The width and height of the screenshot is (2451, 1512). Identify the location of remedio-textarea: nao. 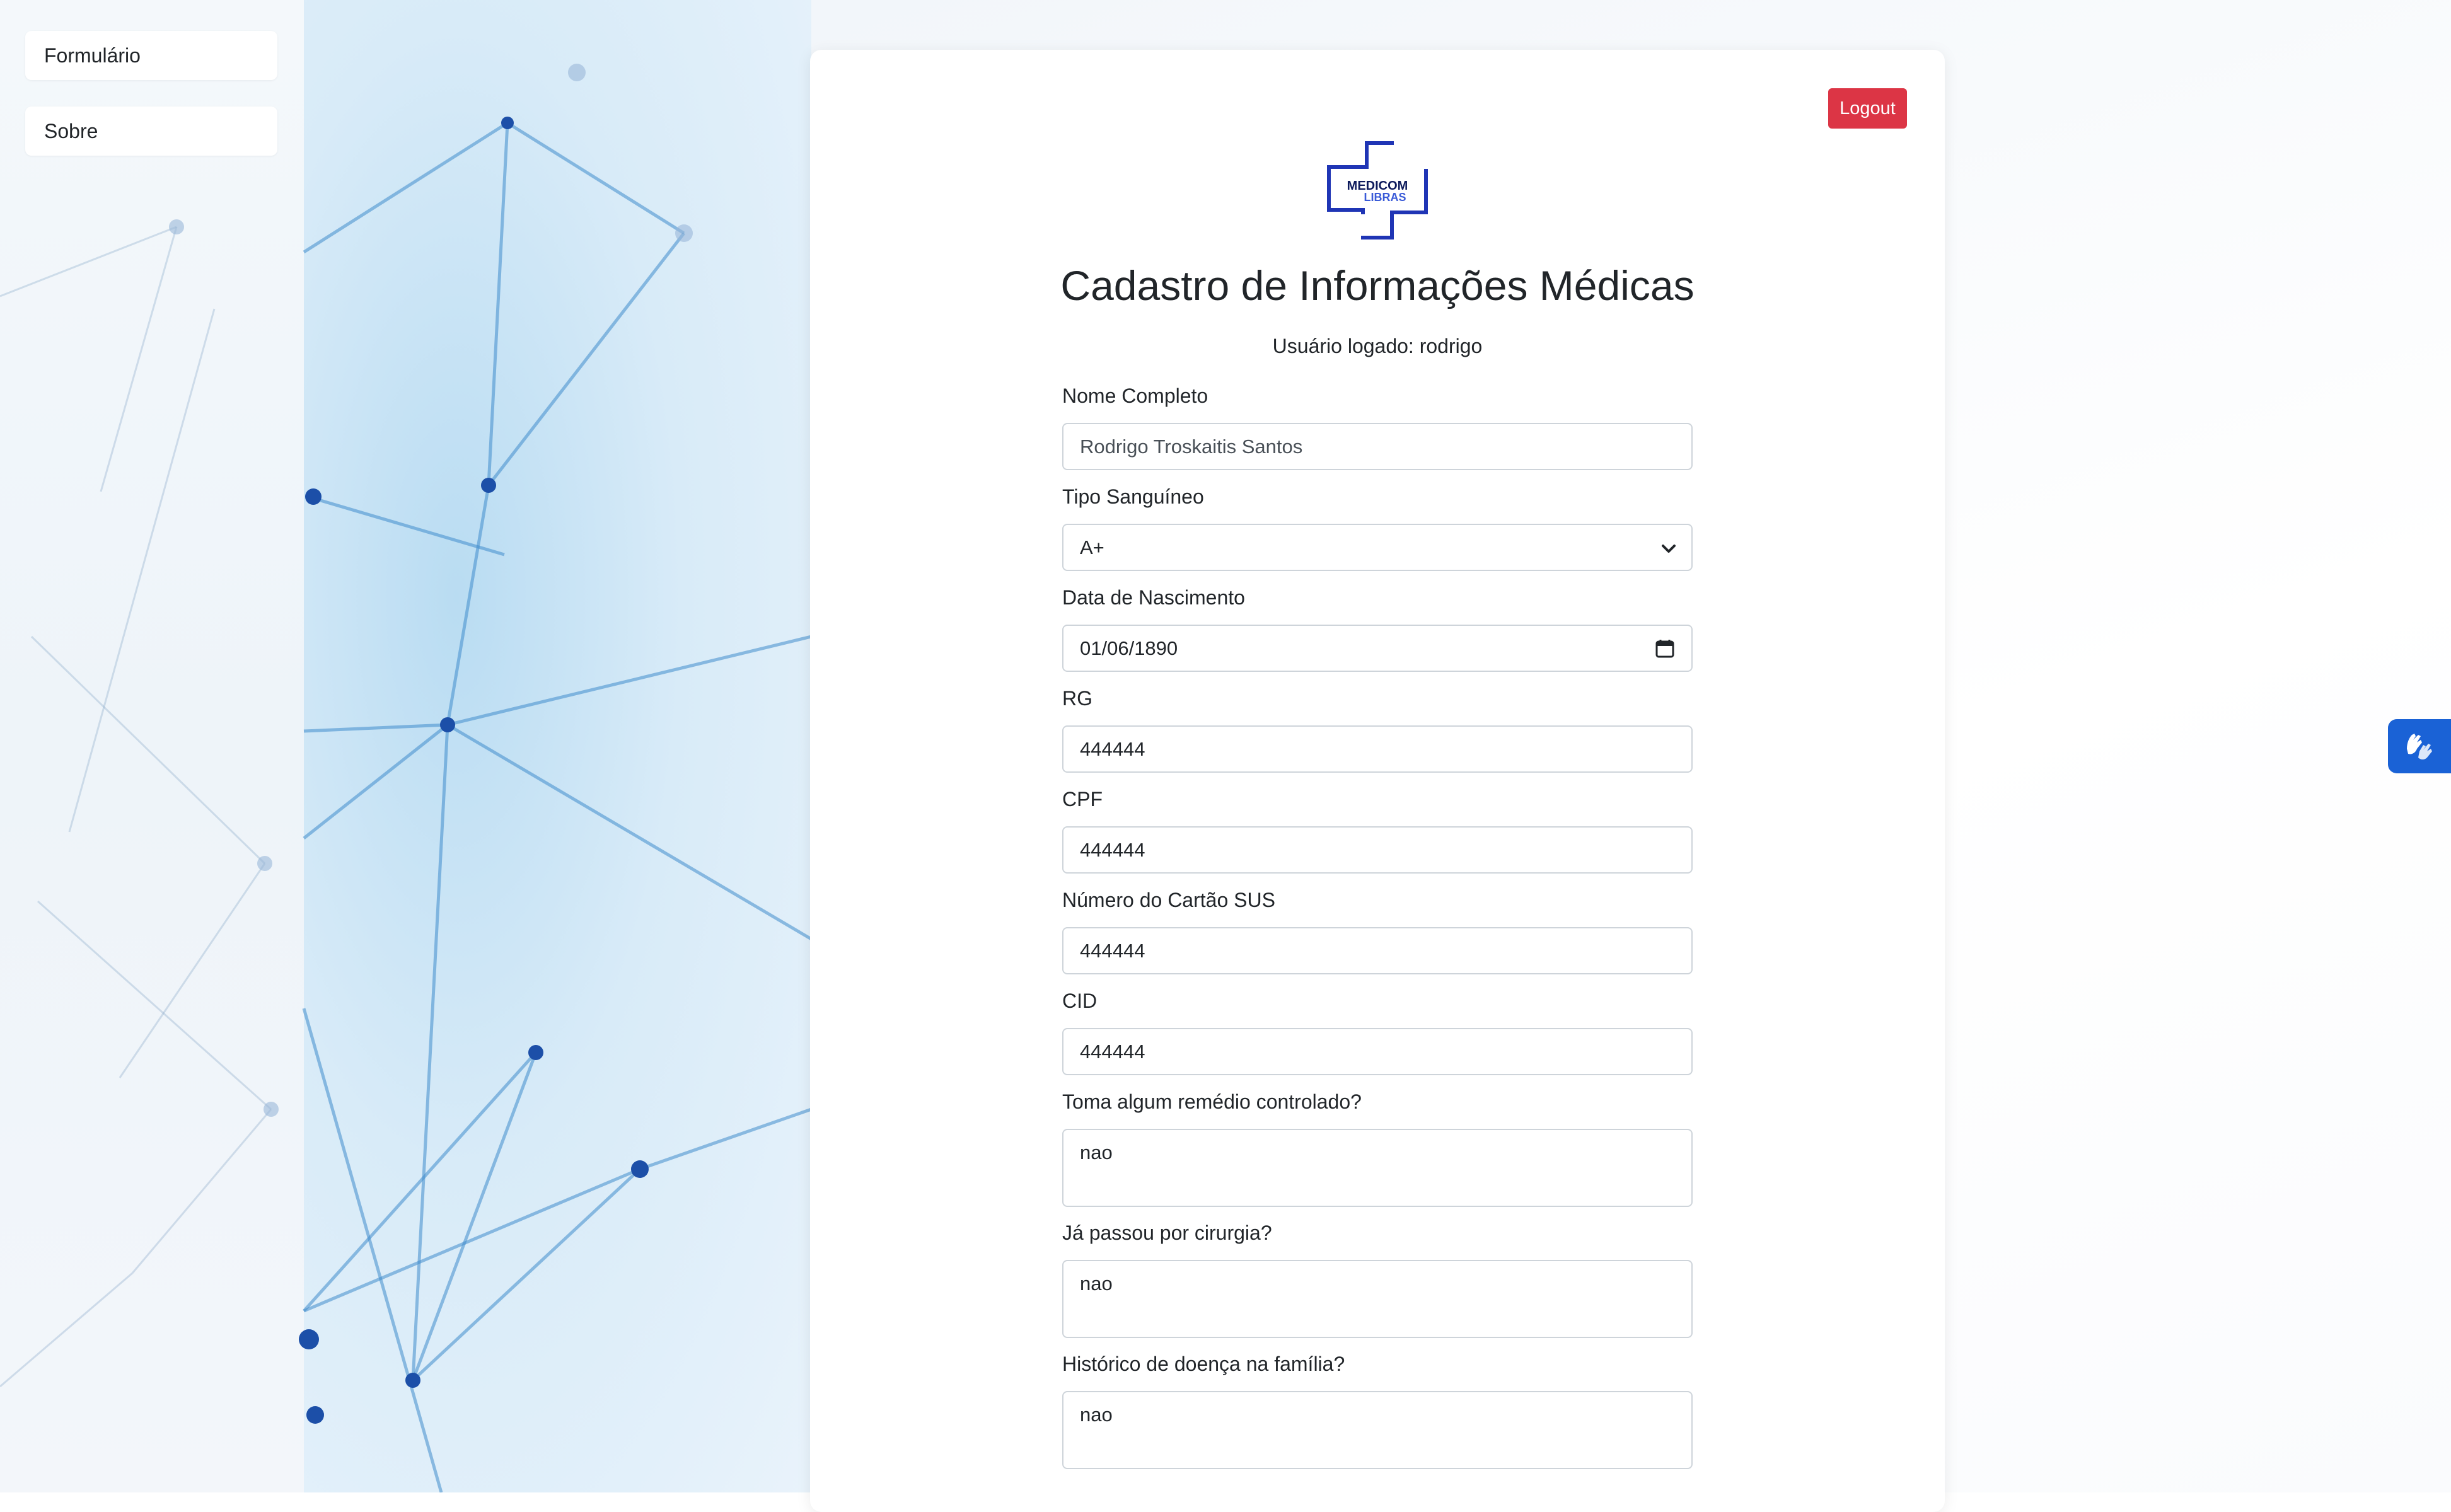
(1377, 1168).